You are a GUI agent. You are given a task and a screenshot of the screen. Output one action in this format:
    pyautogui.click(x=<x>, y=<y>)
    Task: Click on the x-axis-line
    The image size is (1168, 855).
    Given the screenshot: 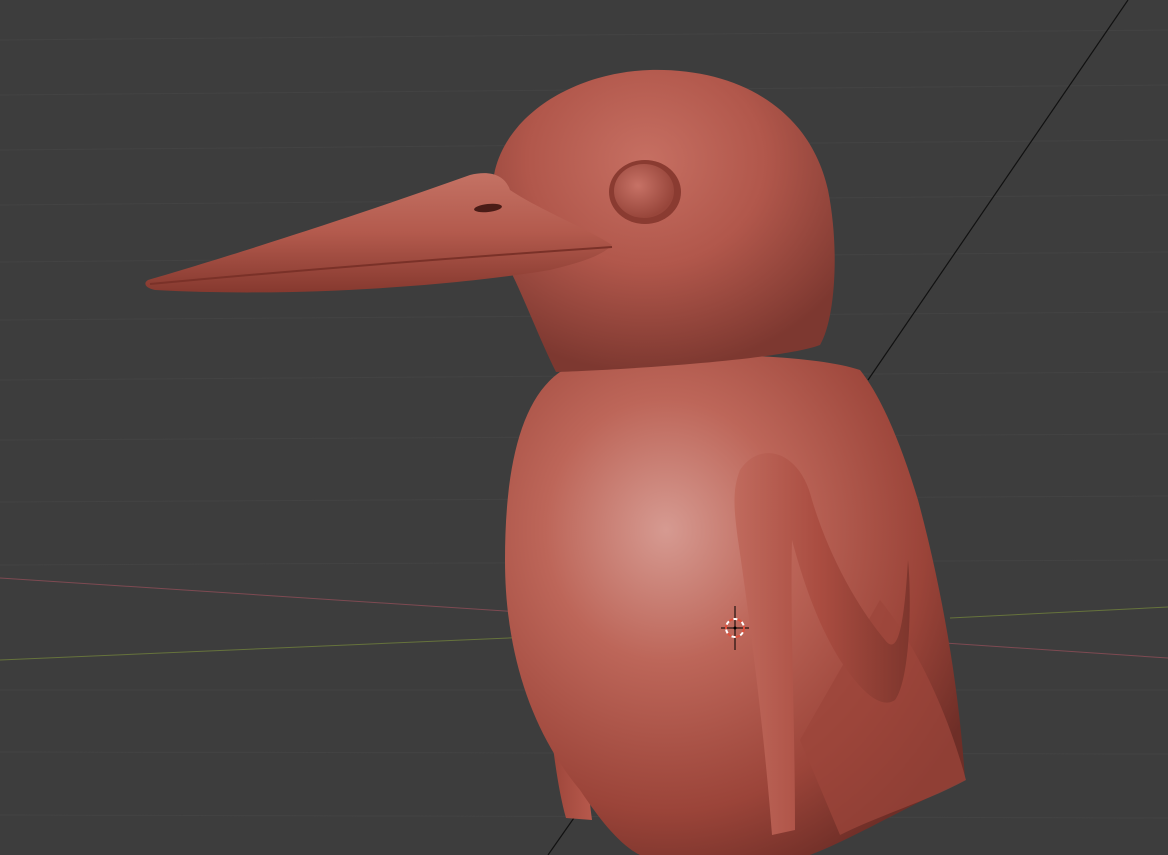 What is the action you would take?
    pyautogui.click(x=260, y=595)
    